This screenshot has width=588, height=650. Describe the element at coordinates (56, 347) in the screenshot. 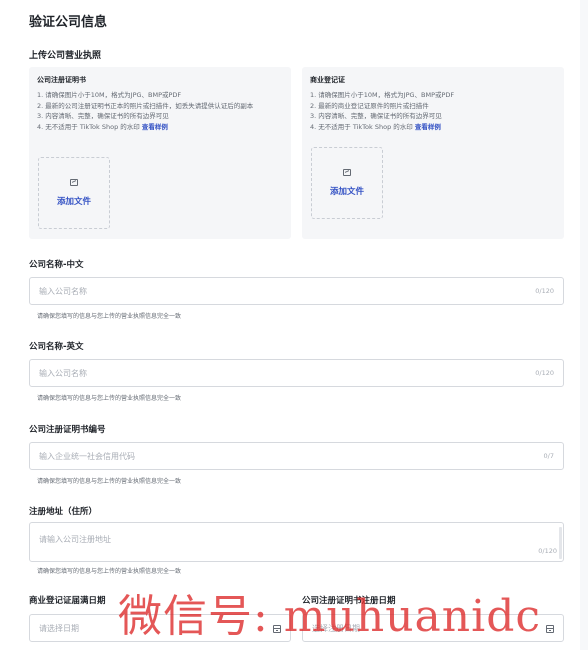

I see `company-name-en-label: 公司名称-英文` at that location.